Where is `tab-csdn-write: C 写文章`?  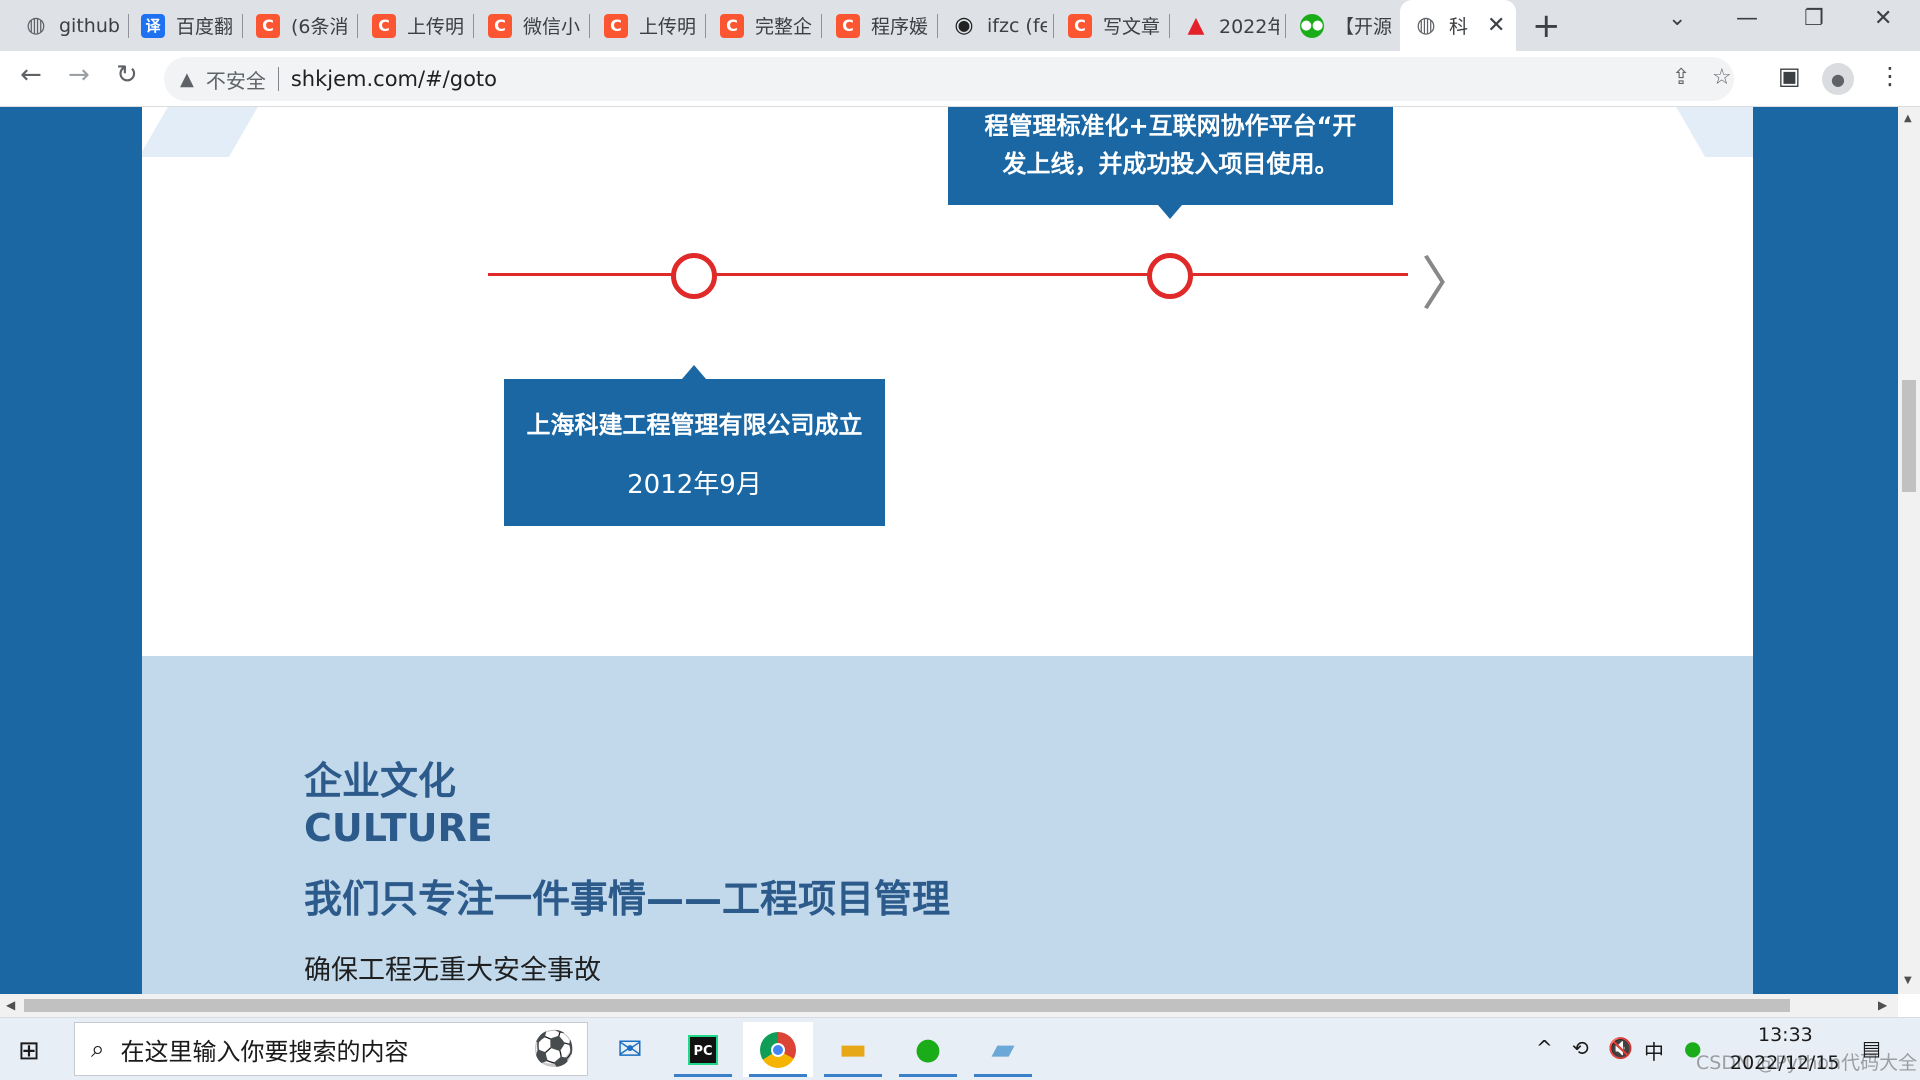 tab-csdn-write: C 写文章 is located at coordinates (1107, 25).